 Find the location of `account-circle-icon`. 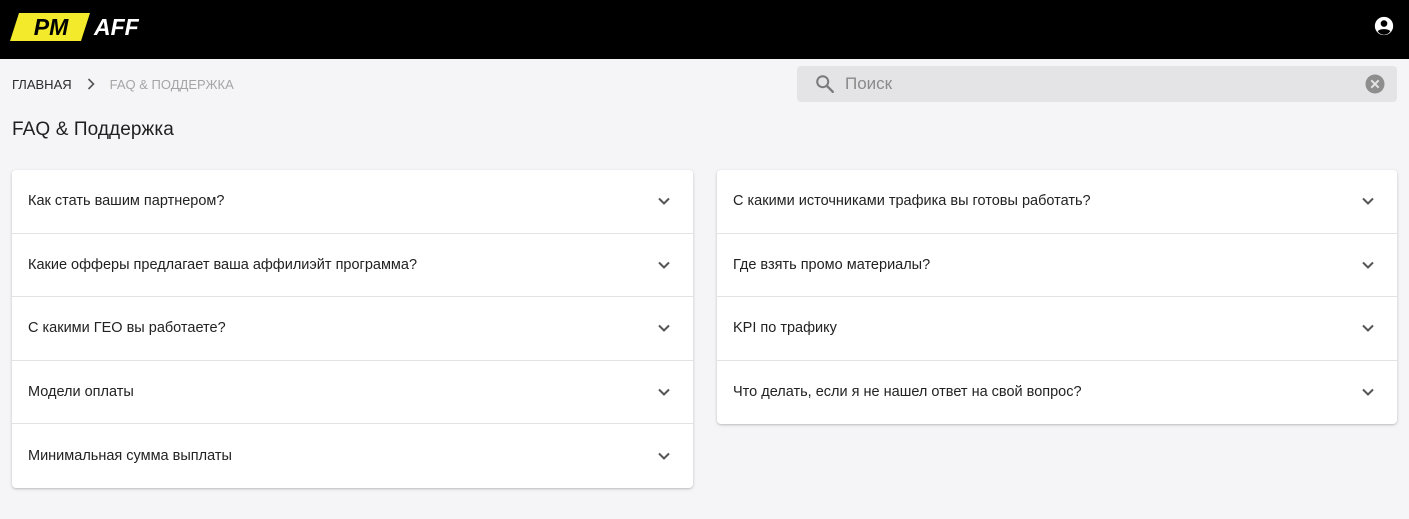

account-circle-icon is located at coordinates (1384, 26).